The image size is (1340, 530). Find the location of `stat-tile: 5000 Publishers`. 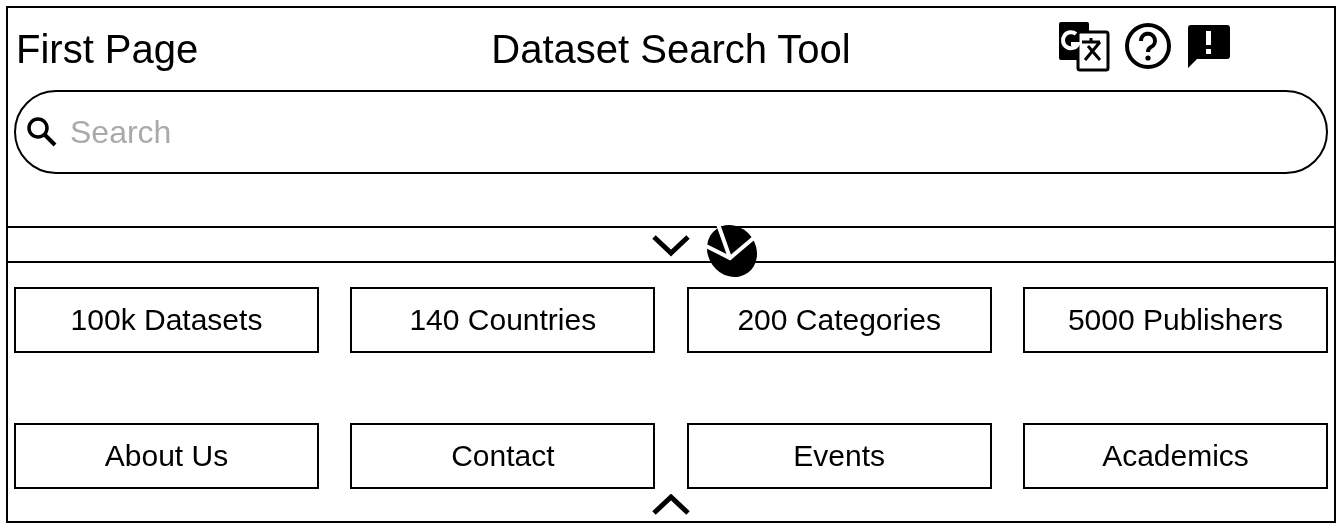

stat-tile: 5000 Publishers is located at coordinates (1175, 320).